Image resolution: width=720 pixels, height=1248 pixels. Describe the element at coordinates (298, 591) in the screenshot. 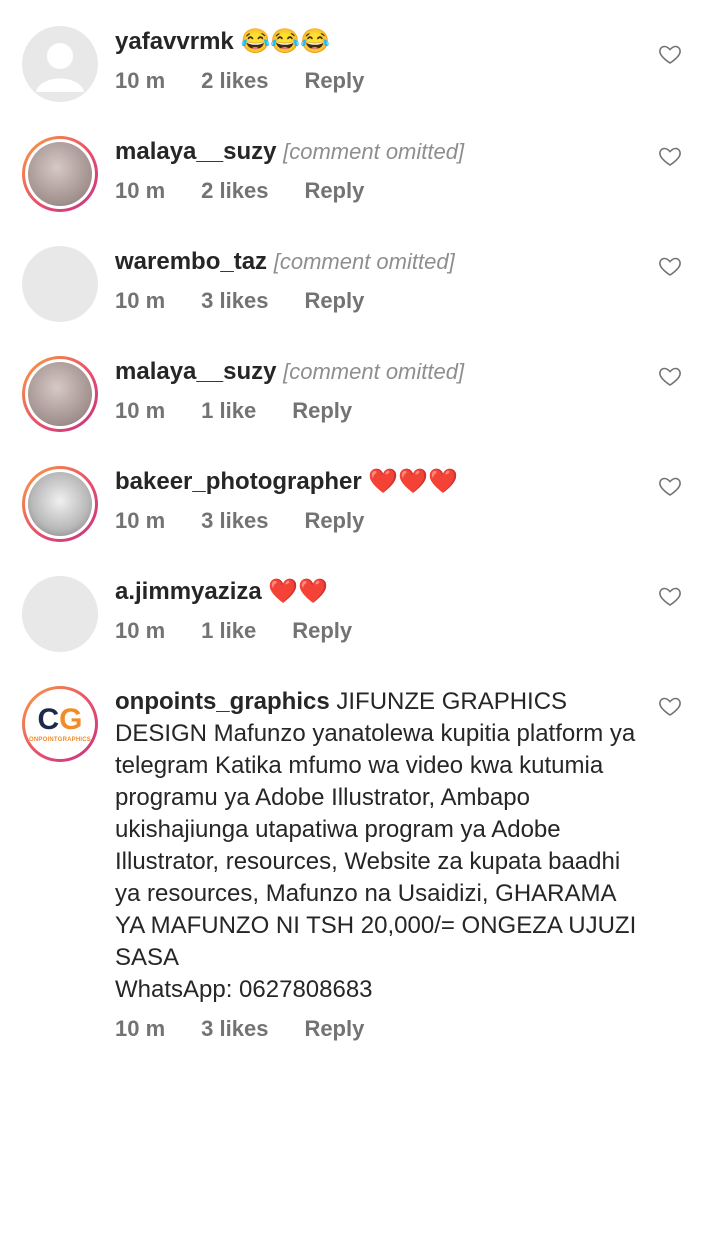

I see `comment-content: ❤️❤️` at that location.